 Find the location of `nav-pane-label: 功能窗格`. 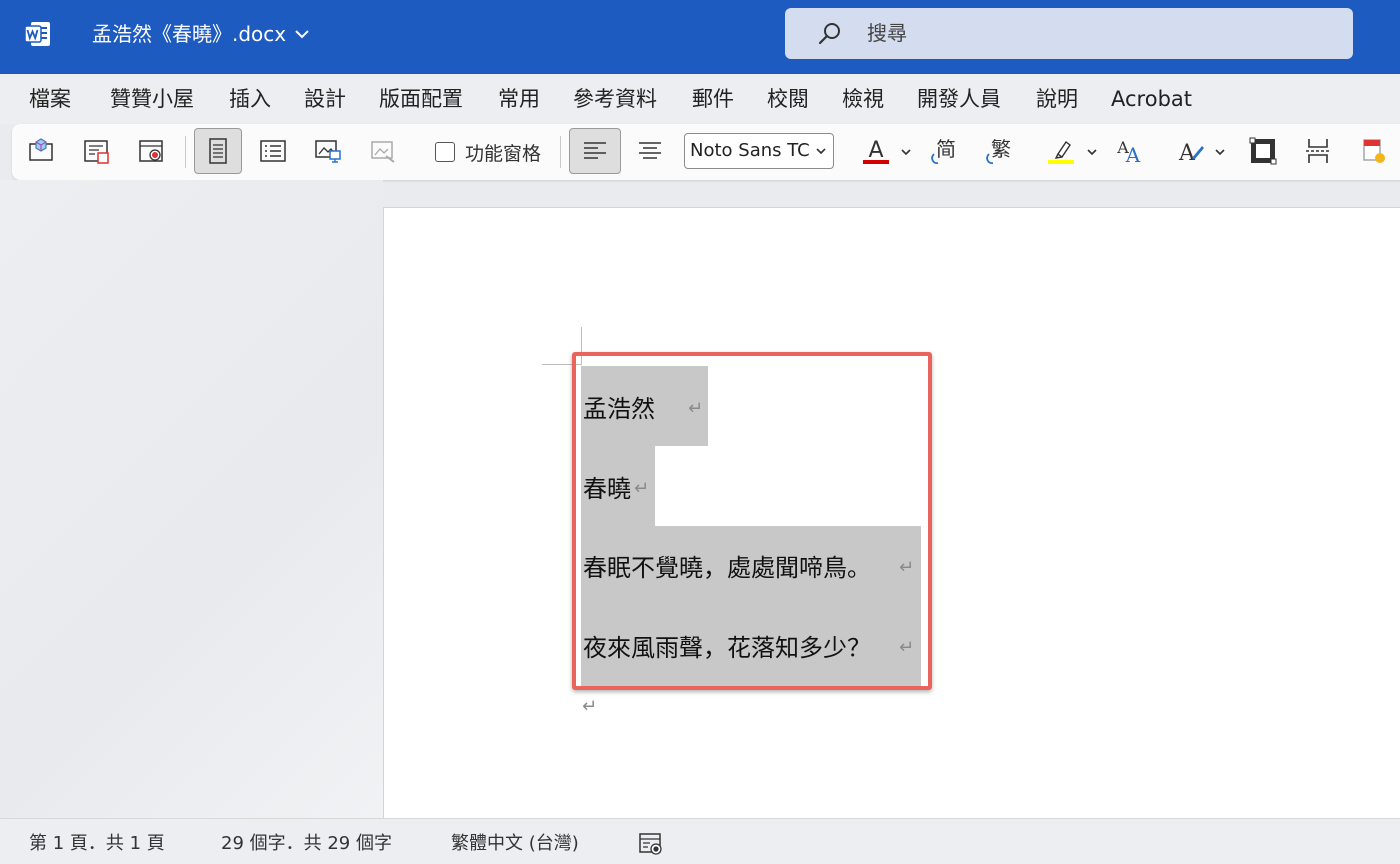

nav-pane-label: 功能窗格 is located at coordinates (503, 153).